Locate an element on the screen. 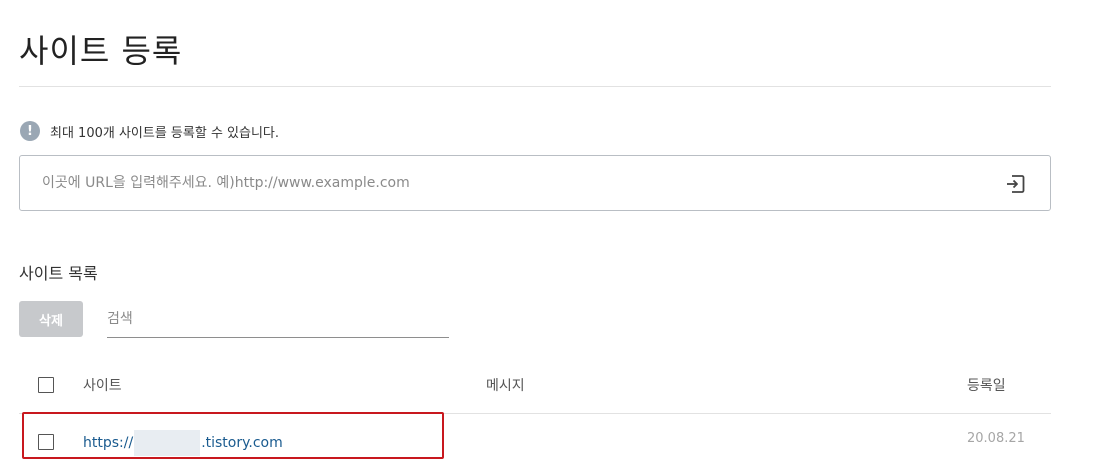  site-url-prefix: https:// is located at coordinates (108, 443).